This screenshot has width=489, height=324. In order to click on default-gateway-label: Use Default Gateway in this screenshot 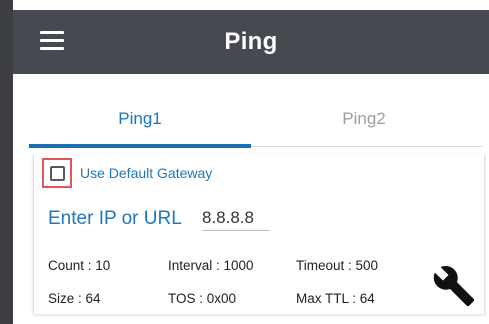, I will do `click(146, 173)`.